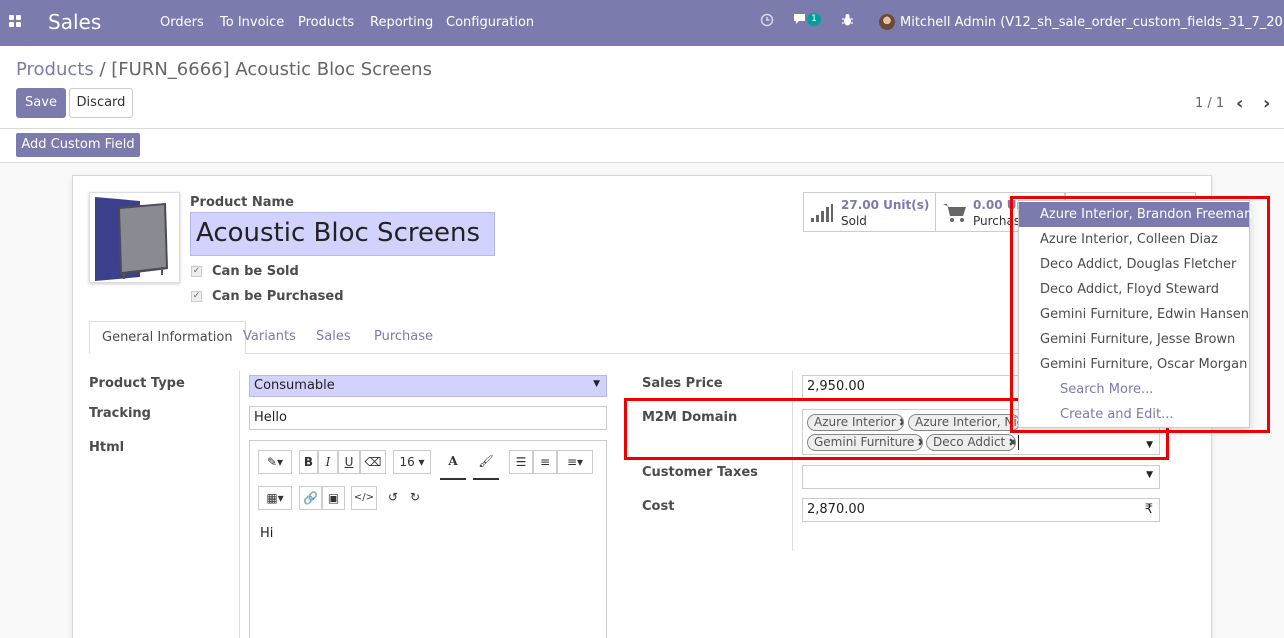 Image resolution: width=1284 pixels, height=638 pixels. What do you see at coordinates (981, 510) in the screenshot?
I see `cost-input: 2,870.00 ₹` at bounding box center [981, 510].